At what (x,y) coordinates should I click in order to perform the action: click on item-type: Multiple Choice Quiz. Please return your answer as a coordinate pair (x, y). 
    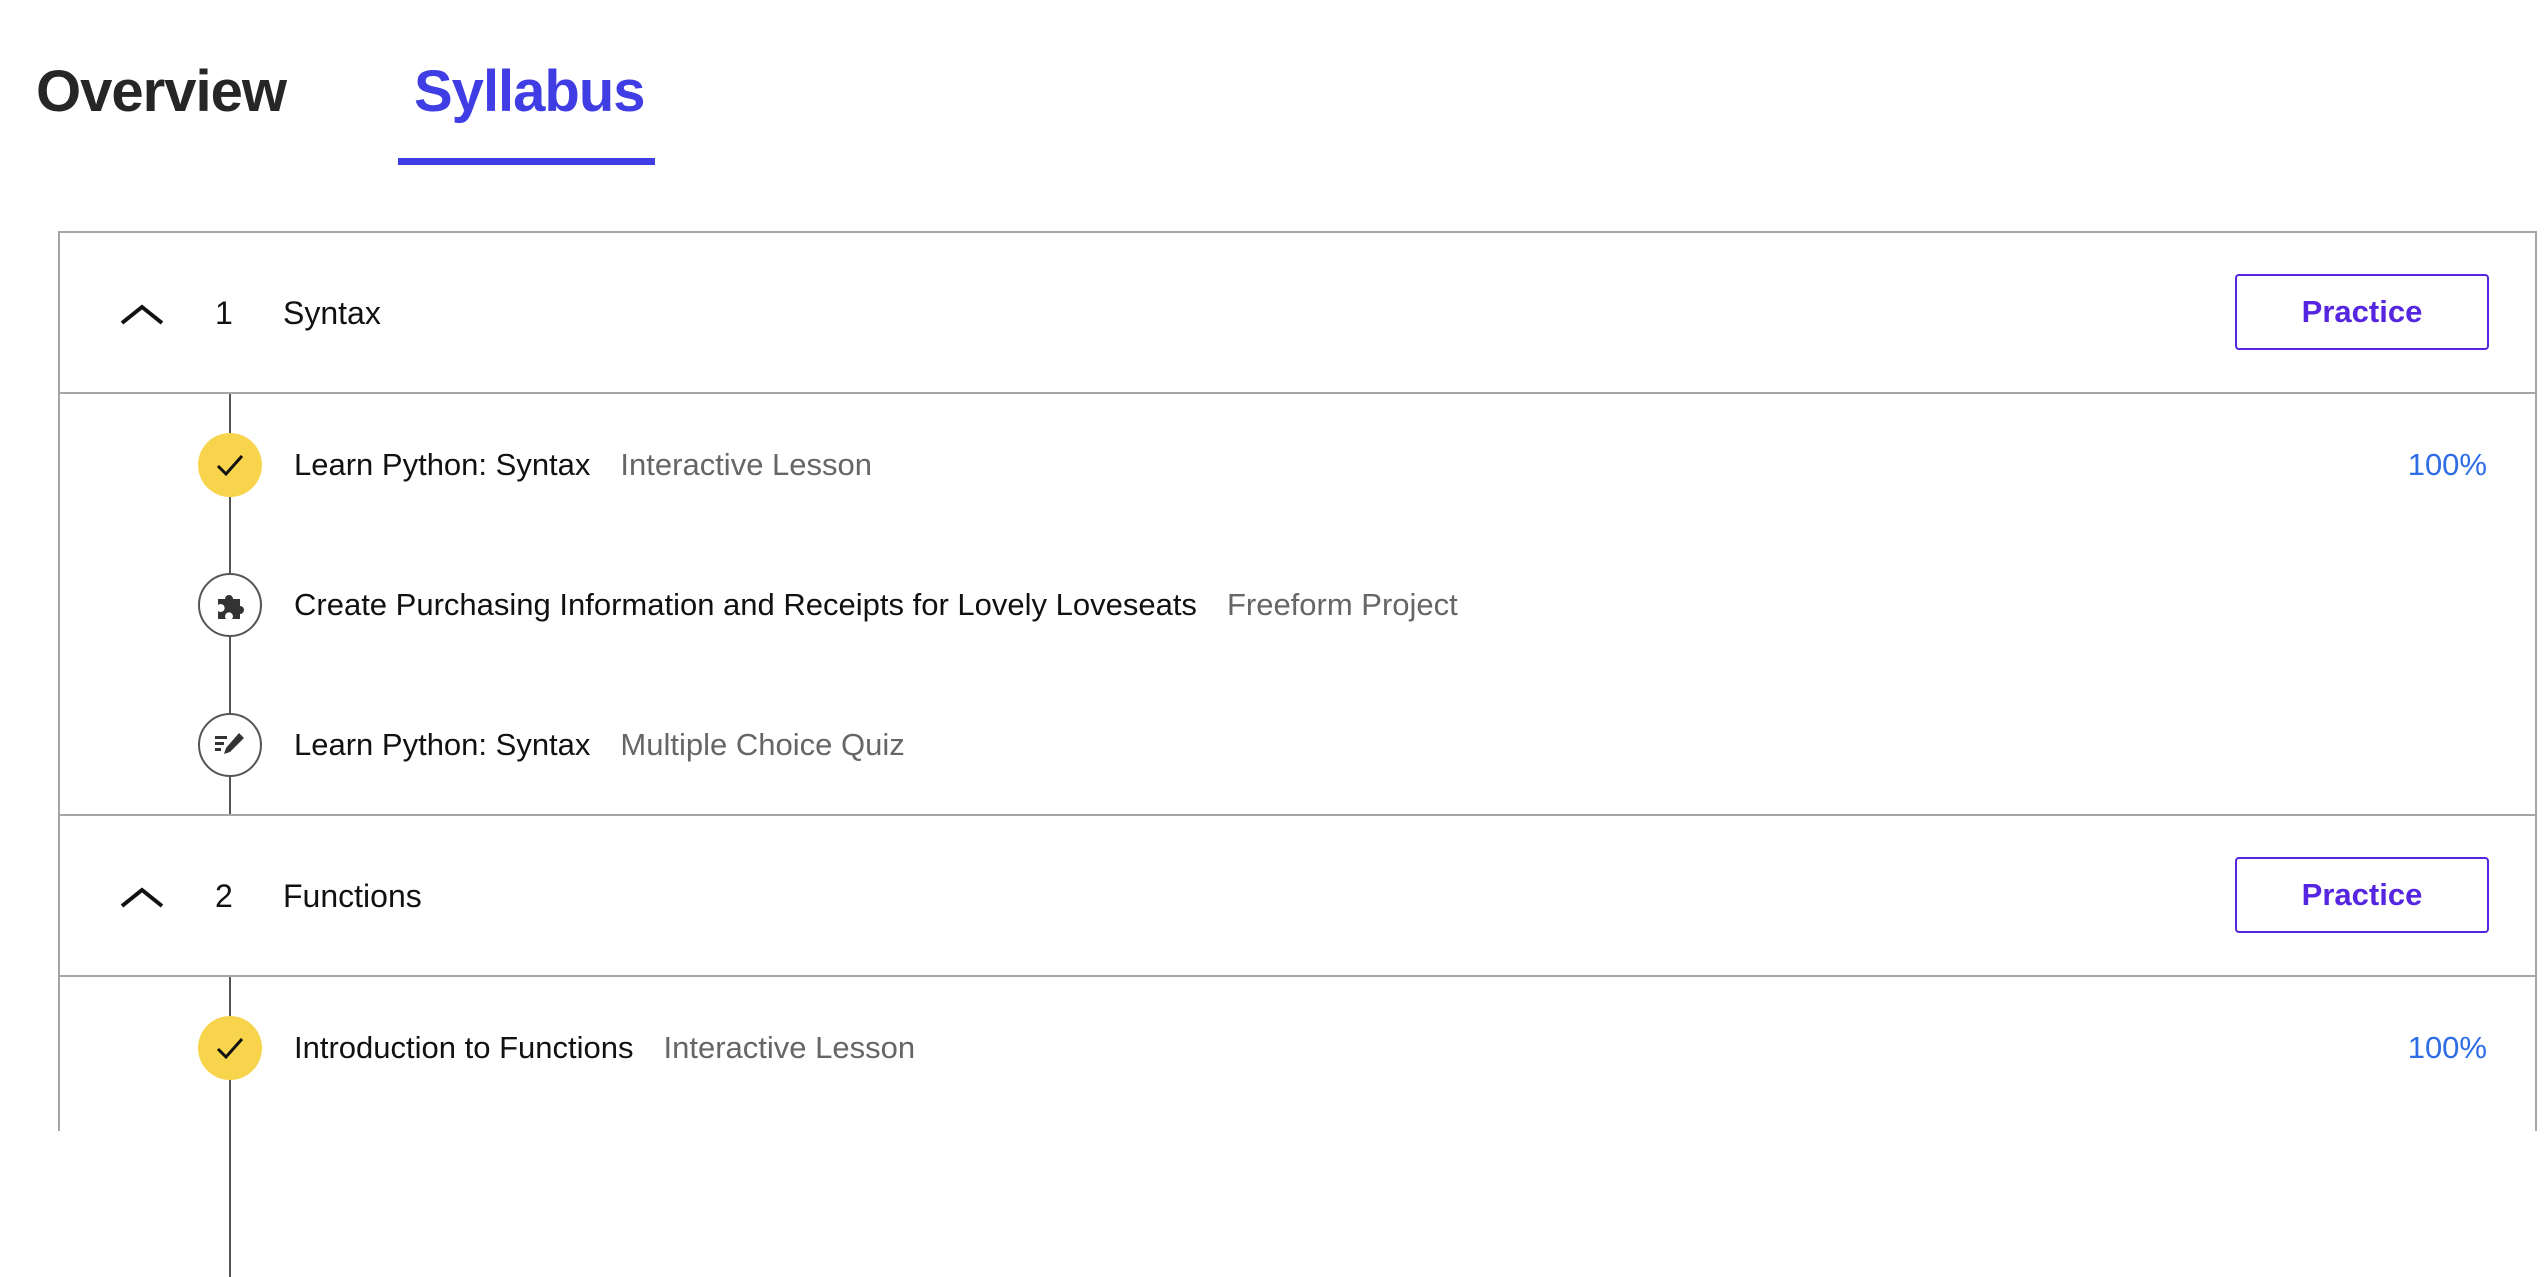
    Looking at the image, I should click on (762, 744).